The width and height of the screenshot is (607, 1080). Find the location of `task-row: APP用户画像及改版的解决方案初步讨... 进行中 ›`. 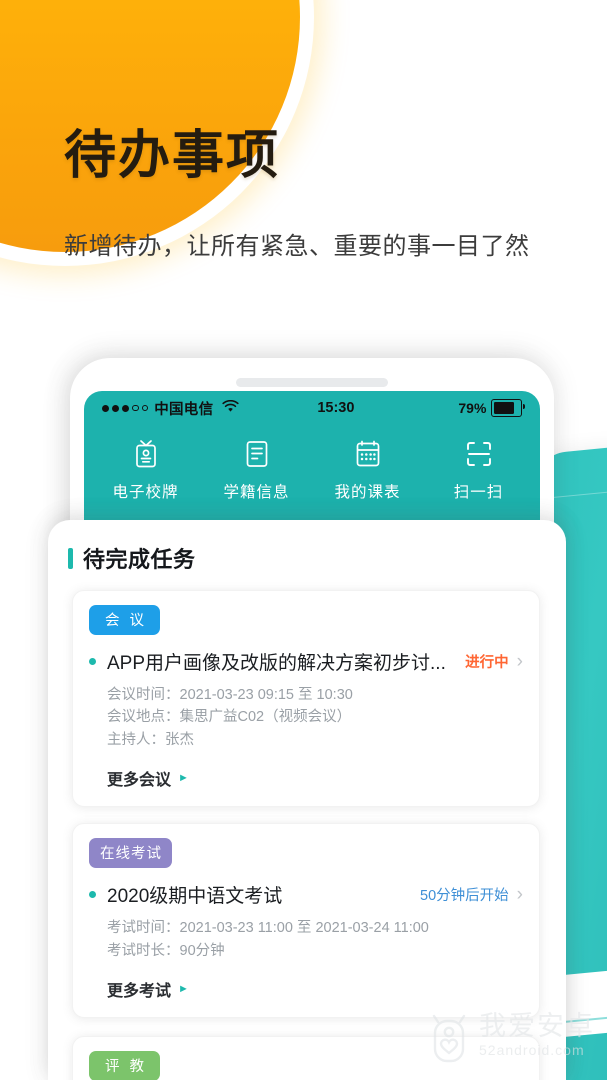

task-row: APP用户画像及改版的解决方案初步讨... 进行中 › is located at coordinates (306, 661).